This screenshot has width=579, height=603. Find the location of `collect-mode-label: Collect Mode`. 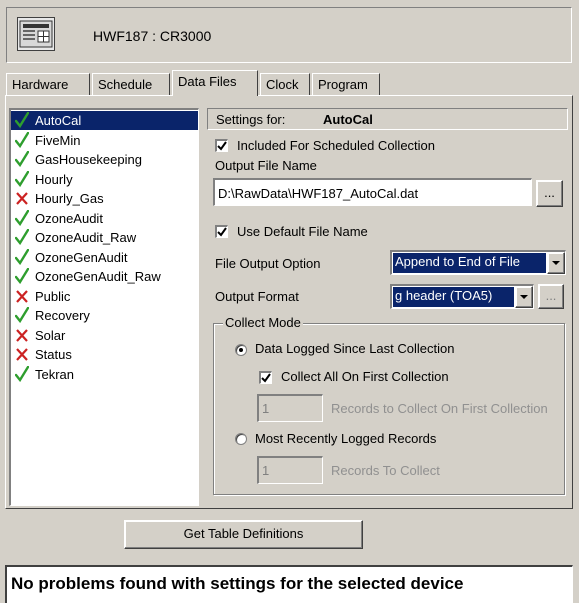

collect-mode-label: Collect Mode is located at coordinates (263, 322).